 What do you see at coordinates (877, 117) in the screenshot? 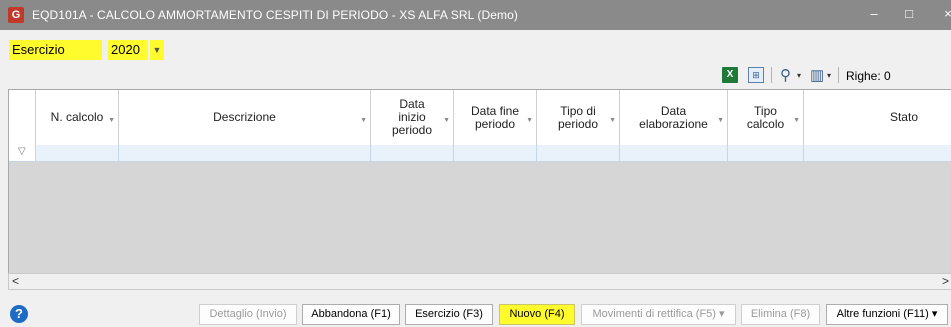
I see `column-header-stato: Stato` at bounding box center [877, 117].